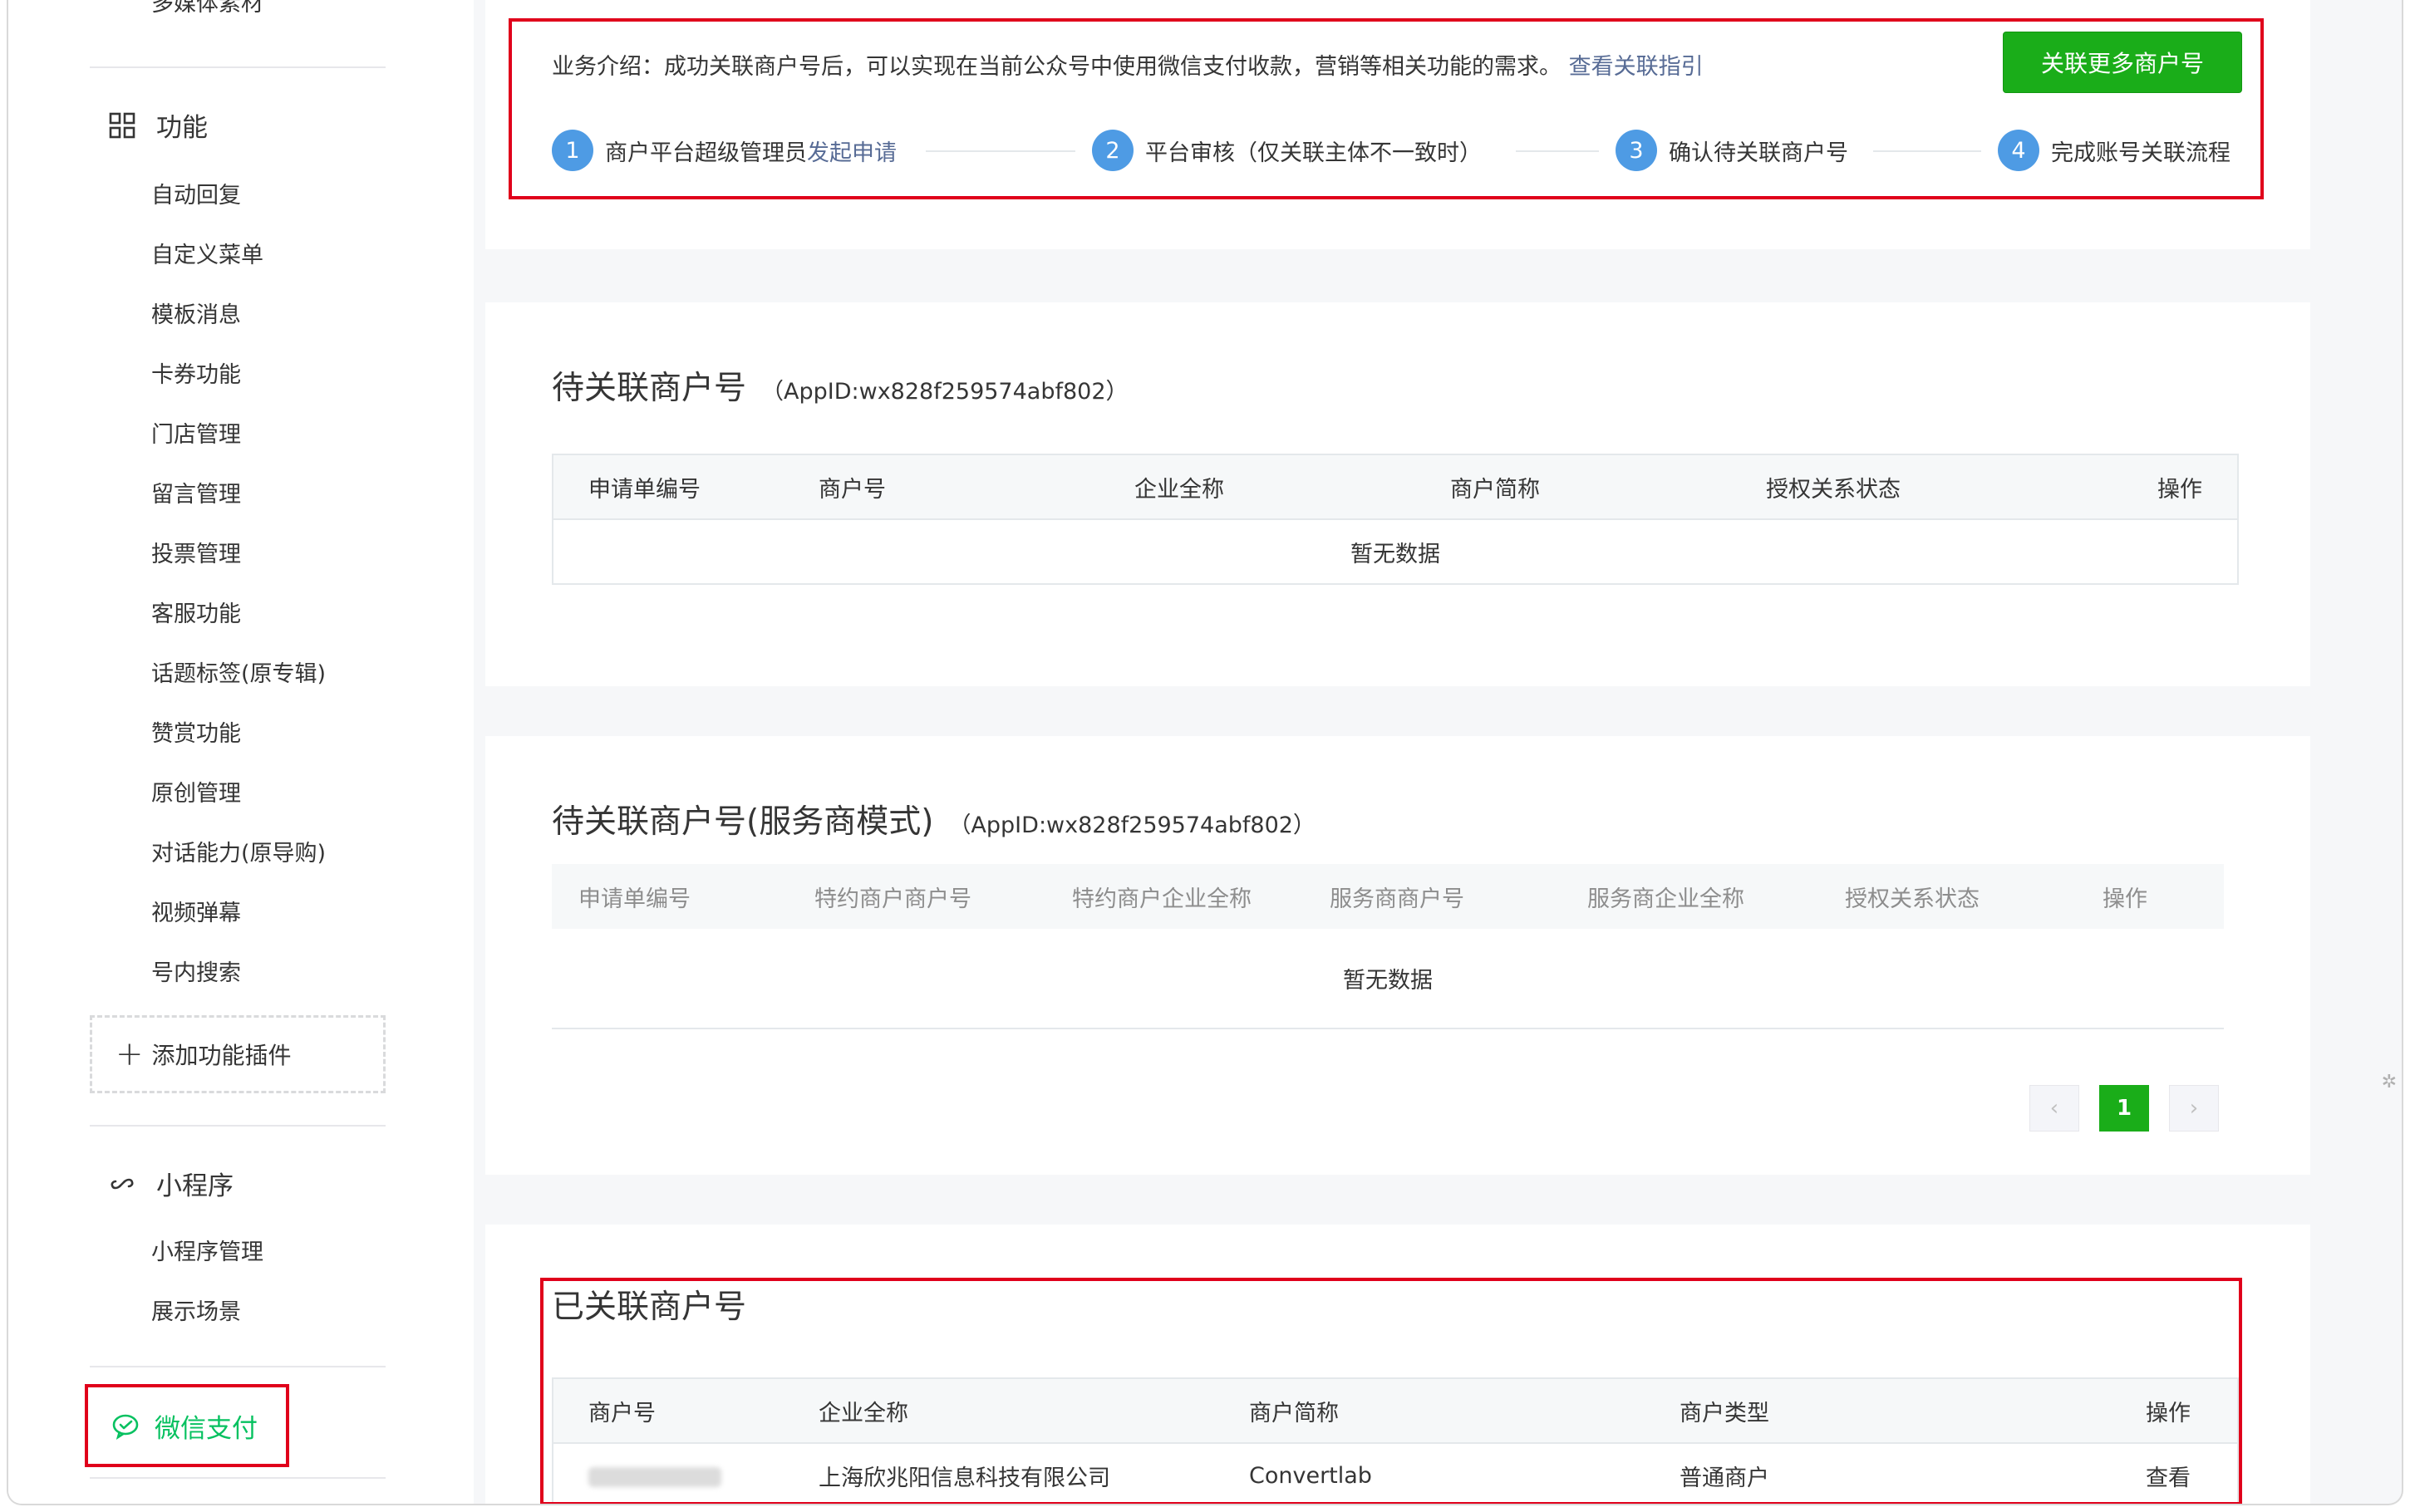  What do you see at coordinates (2194, 1109) in the screenshot?
I see `next-page-button: ›` at bounding box center [2194, 1109].